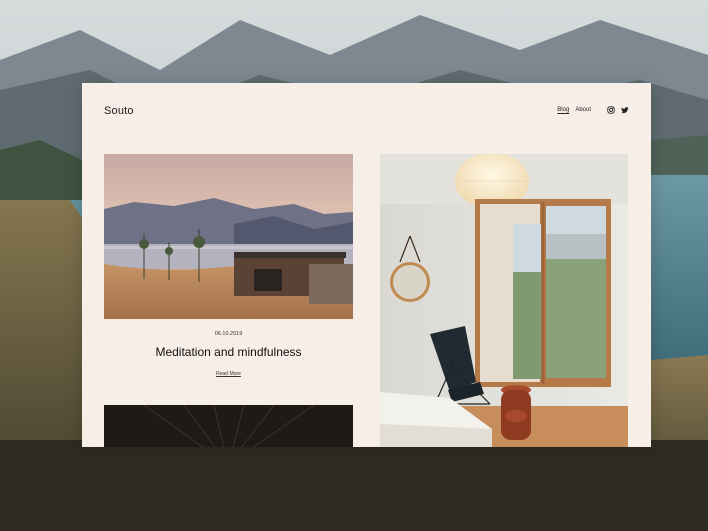  Describe the element at coordinates (228, 352) in the screenshot. I see `post-title: Meditation and mindfulness` at that location.